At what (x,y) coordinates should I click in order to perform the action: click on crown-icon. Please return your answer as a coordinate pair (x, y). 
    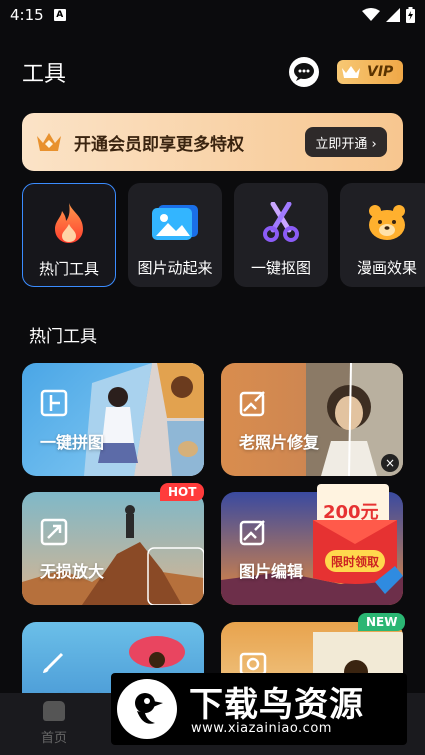
    Looking at the image, I should click on (351, 72).